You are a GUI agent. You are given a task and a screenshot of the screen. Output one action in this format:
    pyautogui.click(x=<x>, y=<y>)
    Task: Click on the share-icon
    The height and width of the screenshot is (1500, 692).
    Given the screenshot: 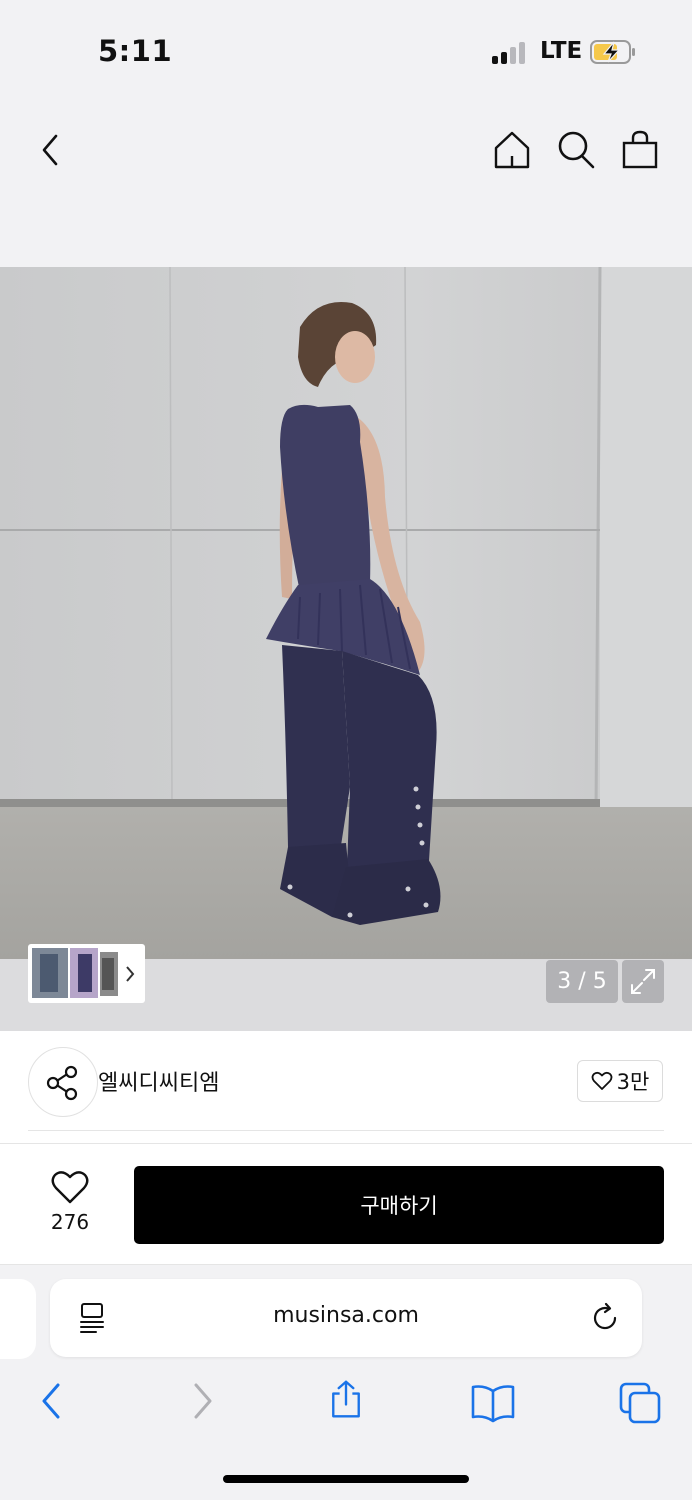 What is the action you would take?
    pyautogui.click(x=62, y=1083)
    